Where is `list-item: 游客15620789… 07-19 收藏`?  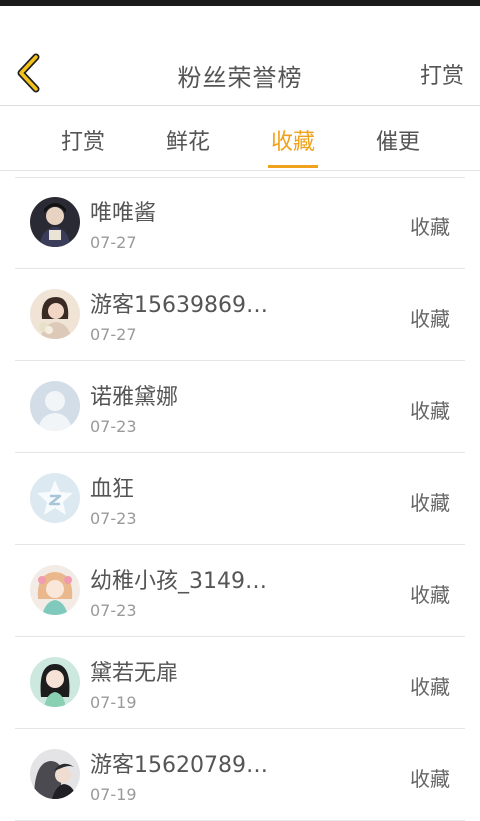
list-item: 游客15620789… 07-19 收藏 is located at coordinates (240, 775).